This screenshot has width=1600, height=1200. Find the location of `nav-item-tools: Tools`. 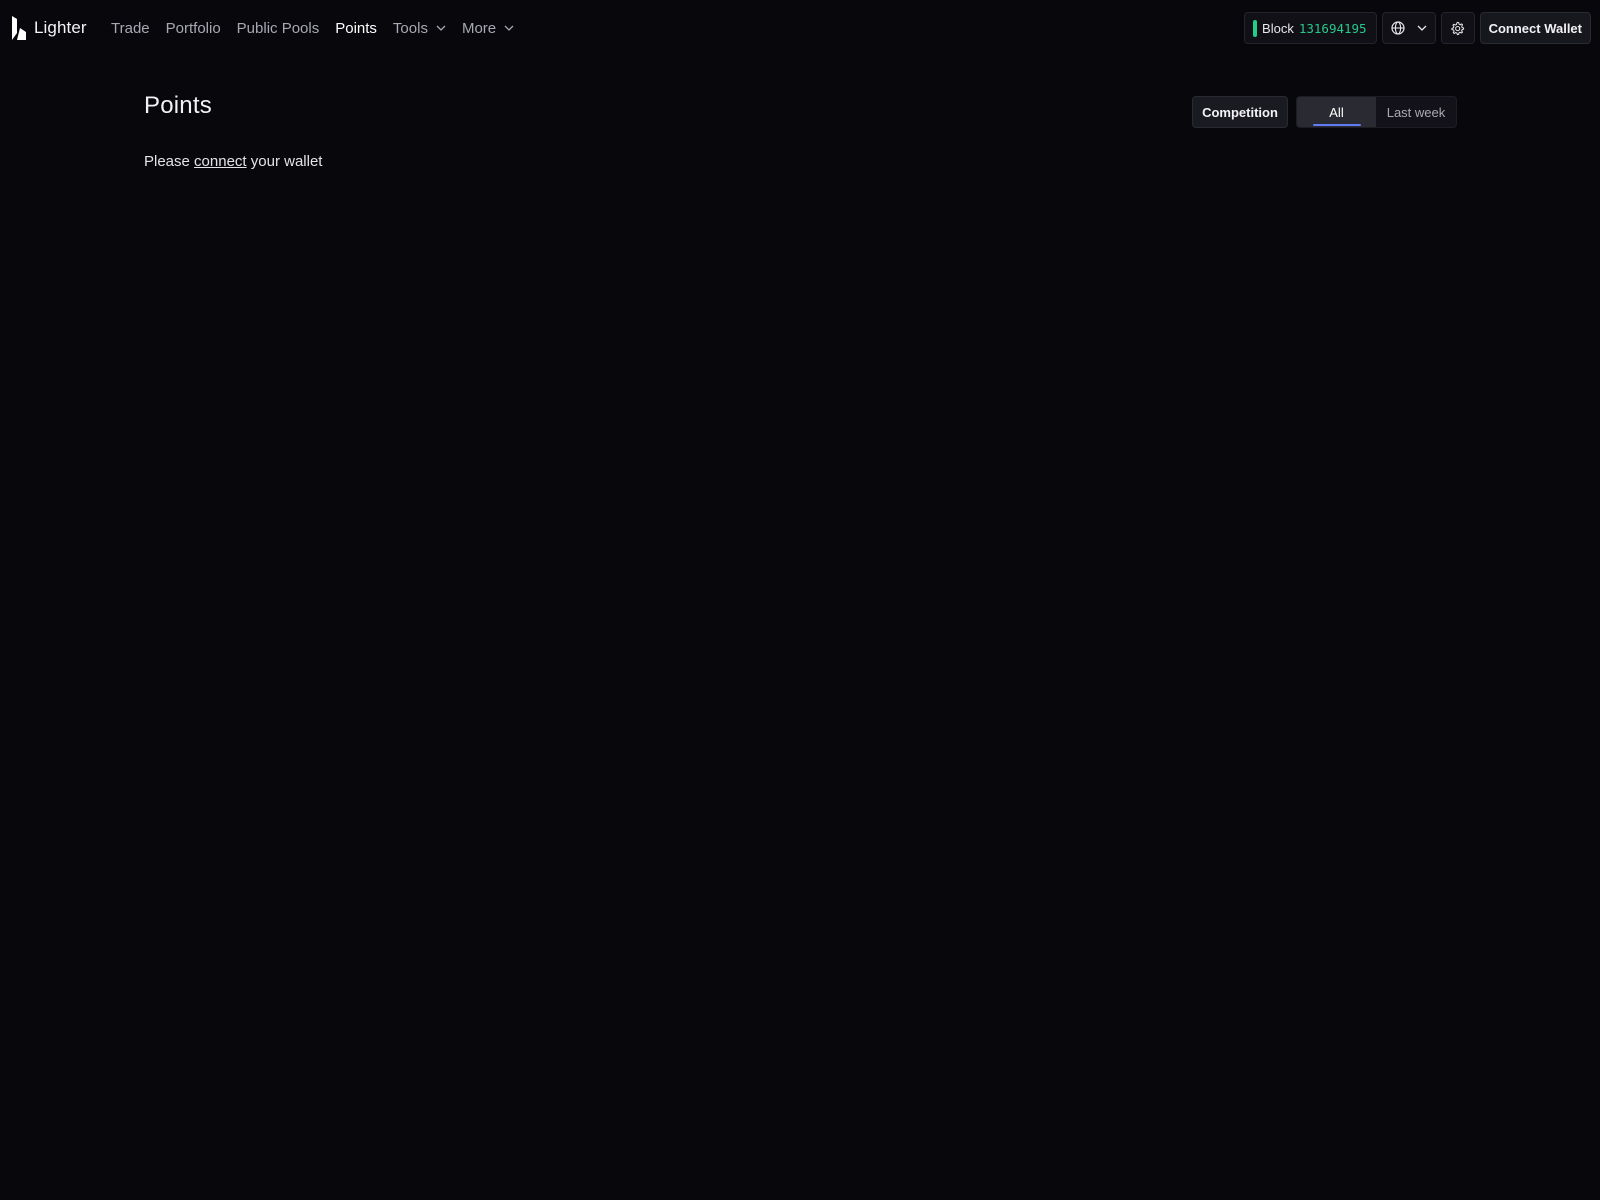

nav-item-tools: Tools is located at coordinates (419, 28).